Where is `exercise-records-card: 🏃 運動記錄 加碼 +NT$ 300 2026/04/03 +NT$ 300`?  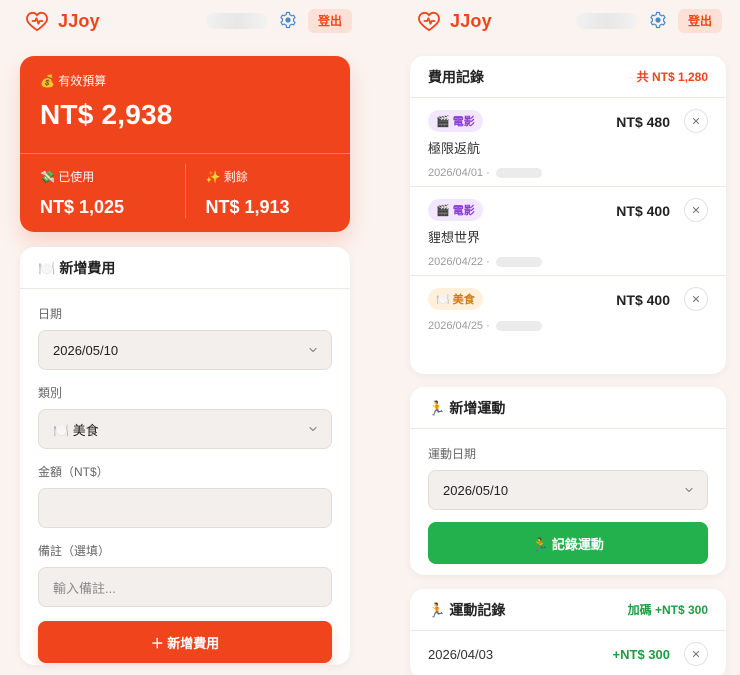 exercise-records-card: 🏃 運動記錄 加碼 +NT$ 300 2026/04/03 +NT$ 300 is located at coordinates (568, 632).